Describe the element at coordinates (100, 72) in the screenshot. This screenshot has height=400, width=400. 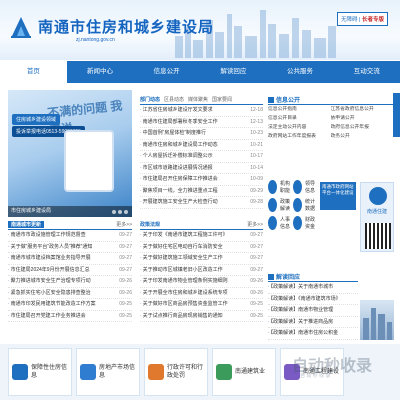
I see `nav-news: 新闻中心` at that location.